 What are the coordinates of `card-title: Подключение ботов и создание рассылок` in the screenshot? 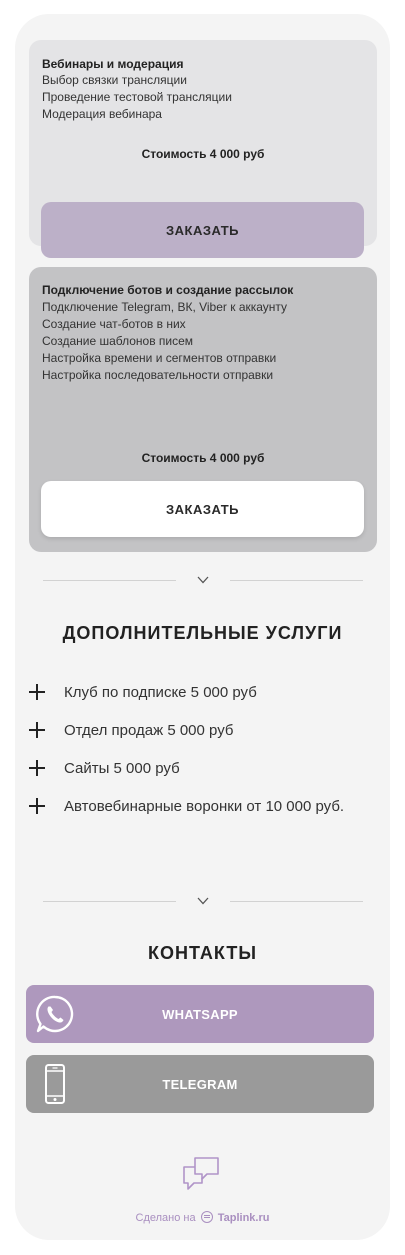 It's located at (168, 290).